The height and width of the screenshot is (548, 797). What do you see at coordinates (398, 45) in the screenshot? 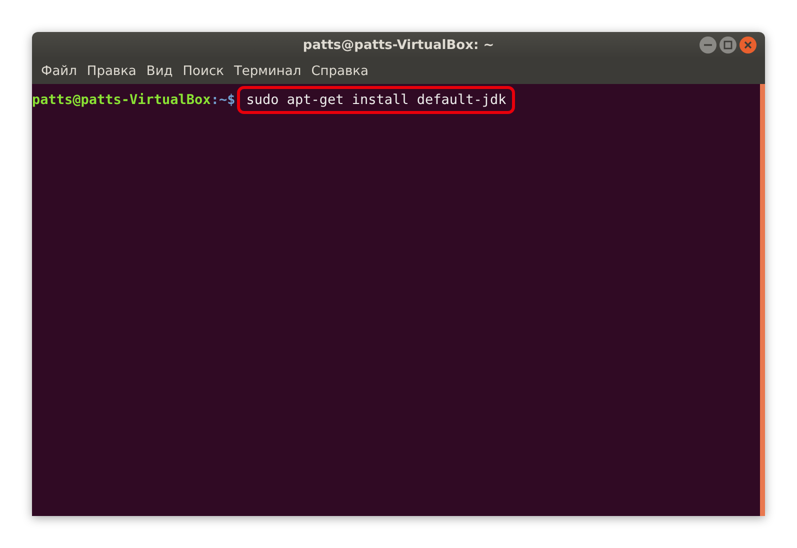
I see `window-title: patts@patts-VirtualBox: ~` at bounding box center [398, 45].